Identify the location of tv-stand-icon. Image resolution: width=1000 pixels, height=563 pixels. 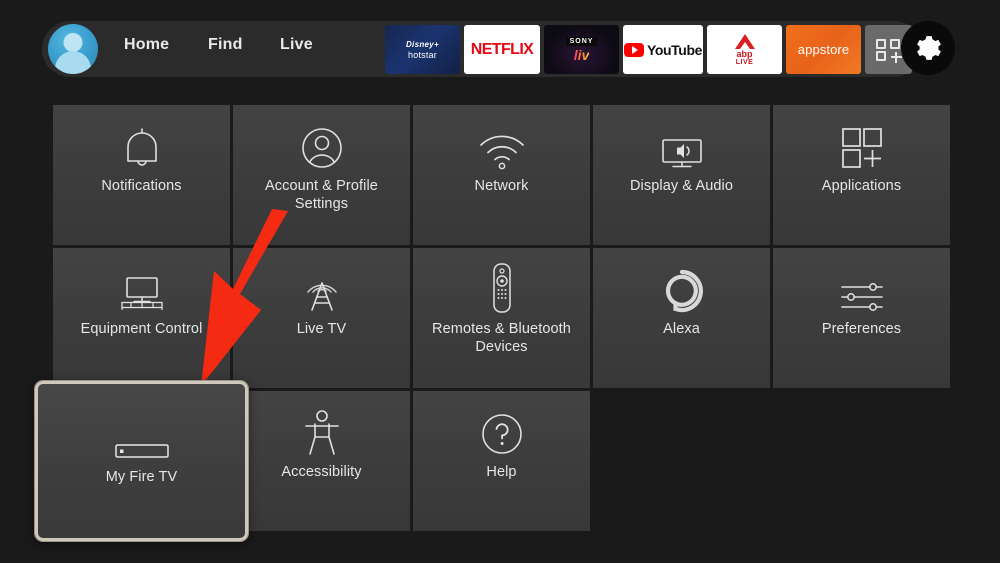
(142, 284).